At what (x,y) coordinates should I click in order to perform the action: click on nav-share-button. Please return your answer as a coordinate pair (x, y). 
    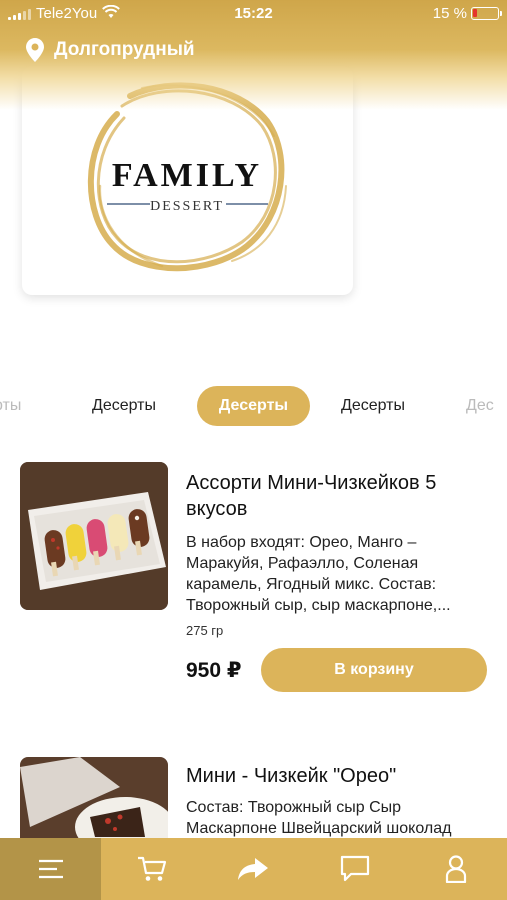
    Looking at the image, I should click on (253, 869).